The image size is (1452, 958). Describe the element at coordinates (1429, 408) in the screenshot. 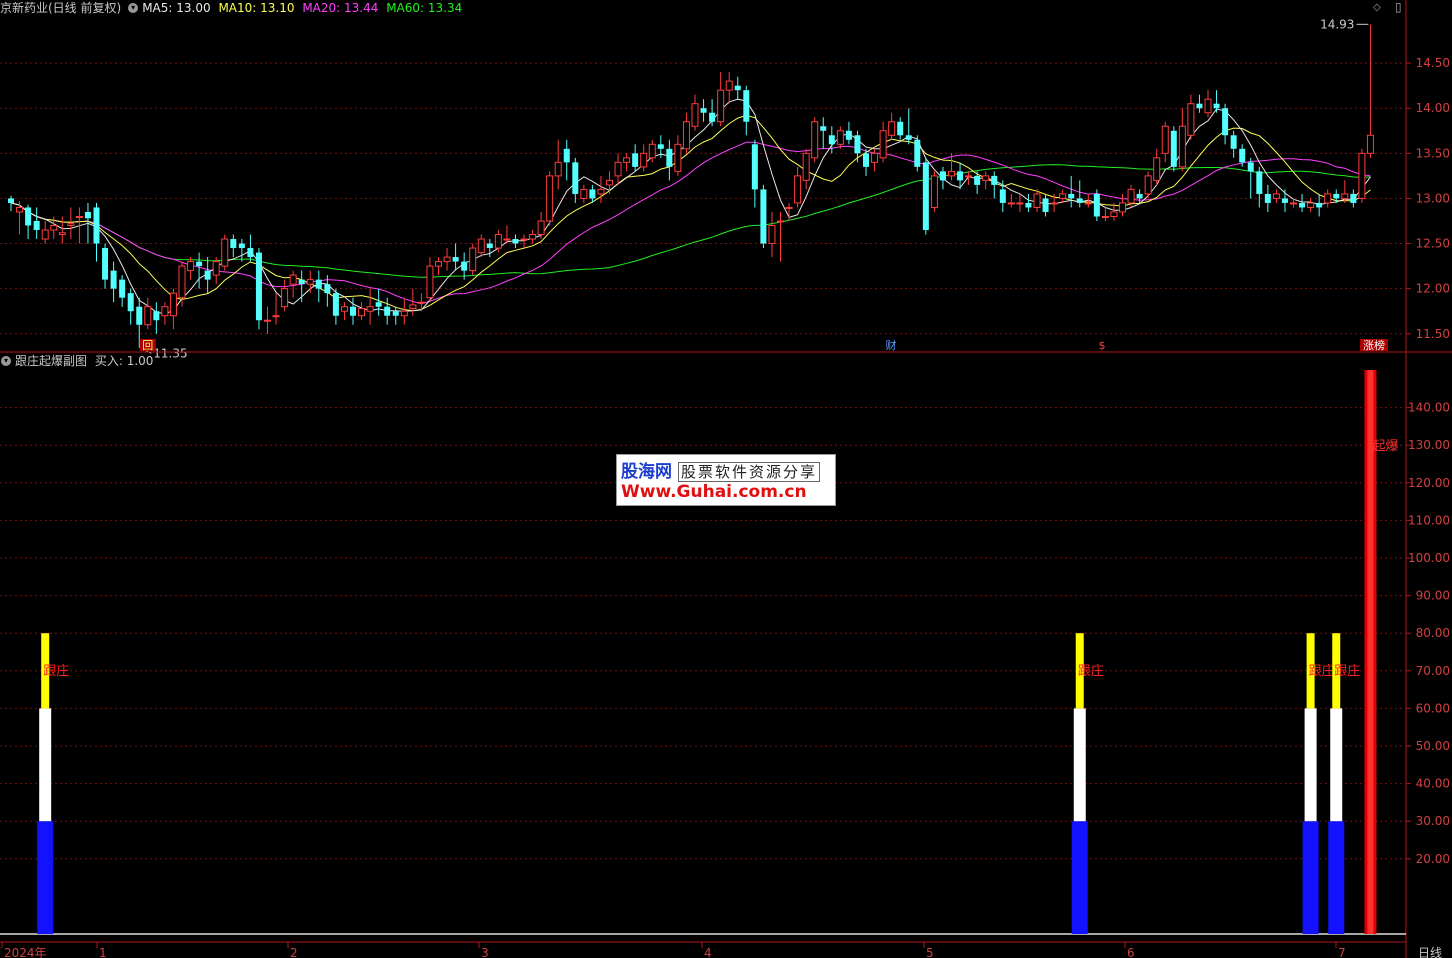

I see `indicator-tick-label: 140.00` at that location.